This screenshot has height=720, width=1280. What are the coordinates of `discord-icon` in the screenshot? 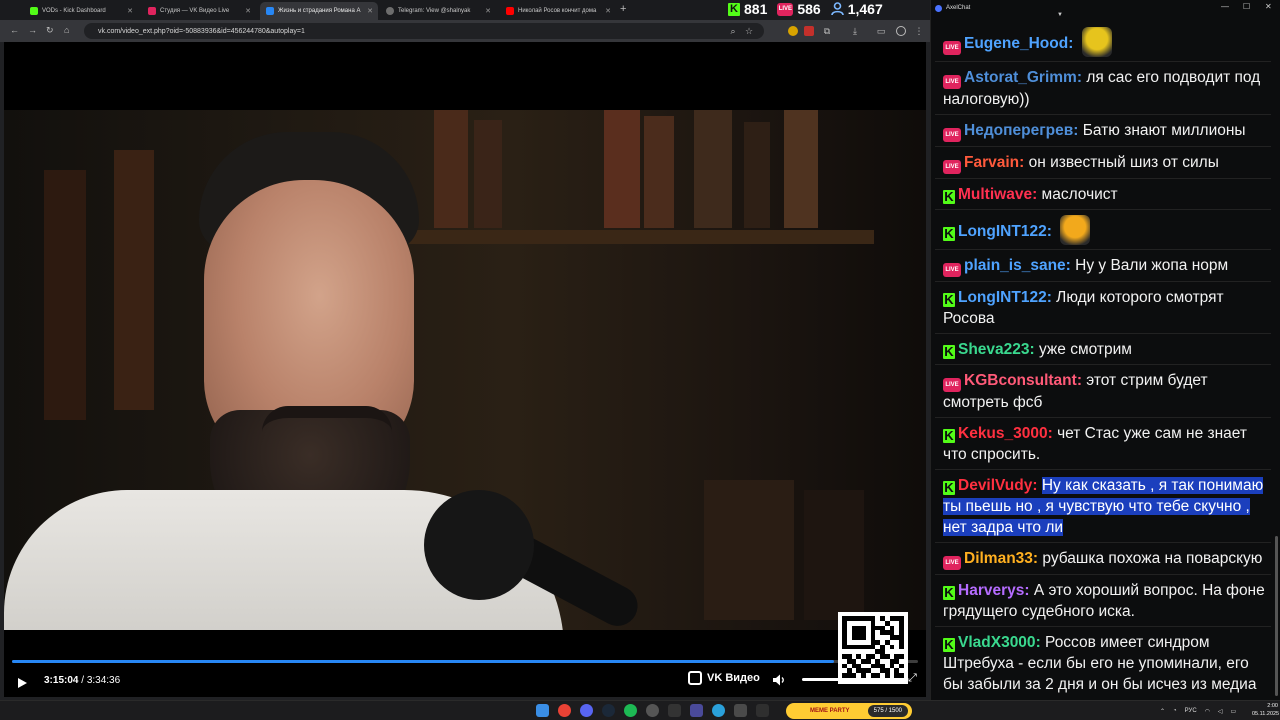 It's located at (586, 710).